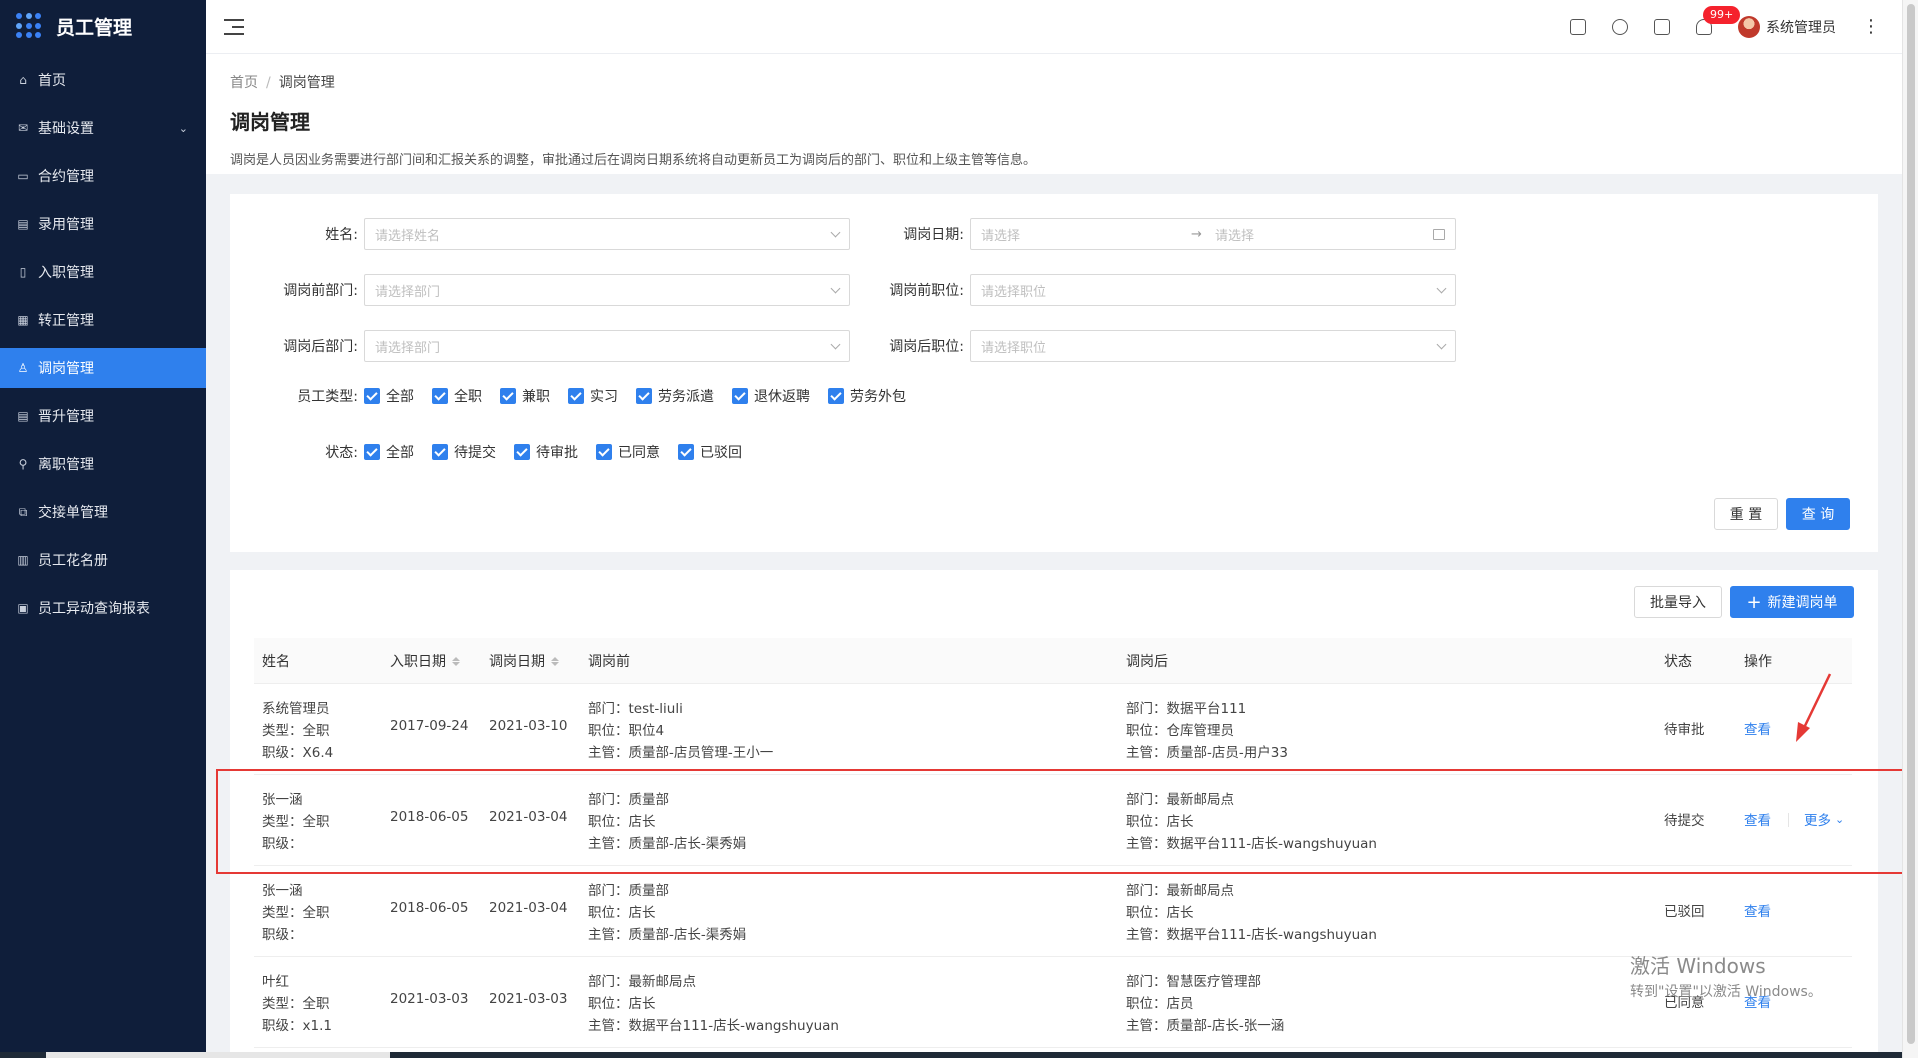 This screenshot has height=1058, width=1918. Describe the element at coordinates (103, 224) in the screenshot. I see `sidebar-item-hiring: ▤ 录用管理` at that location.